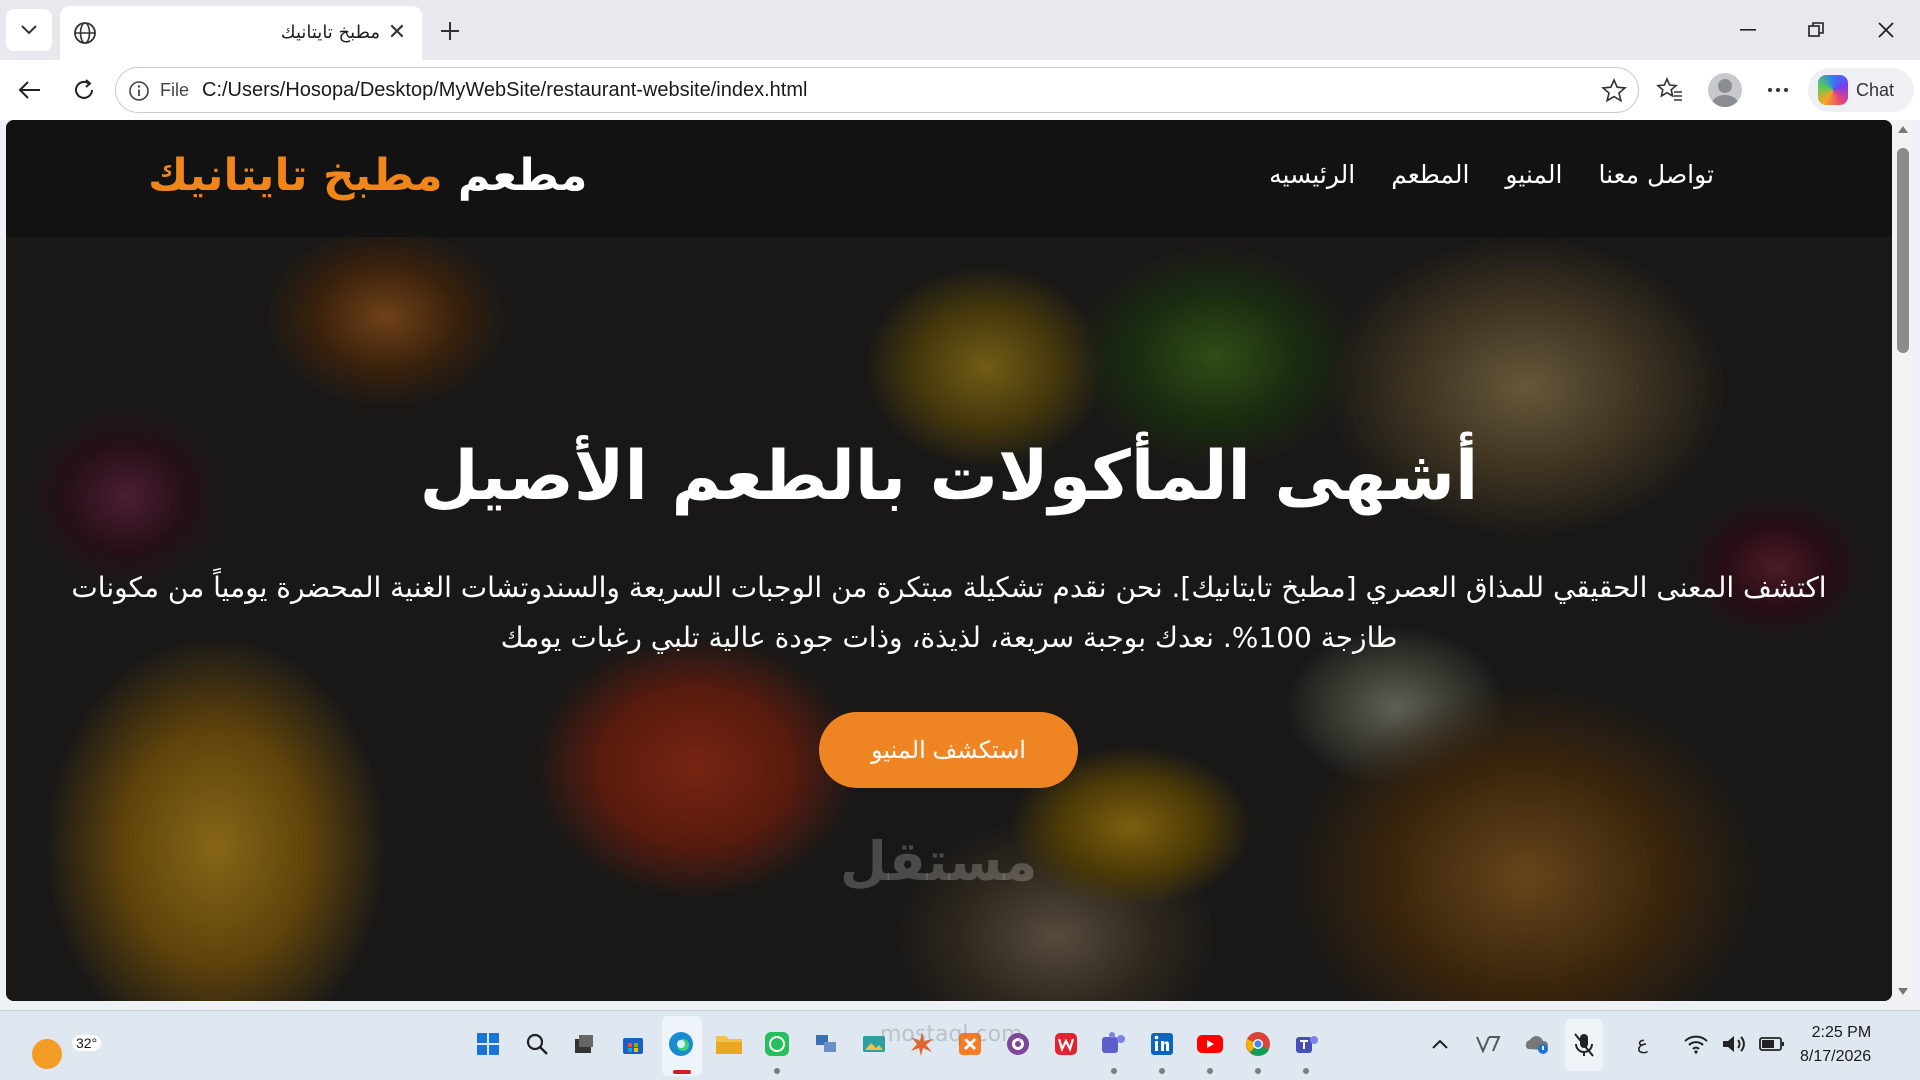  I want to click on teams-icon, so click(1114, 1044).